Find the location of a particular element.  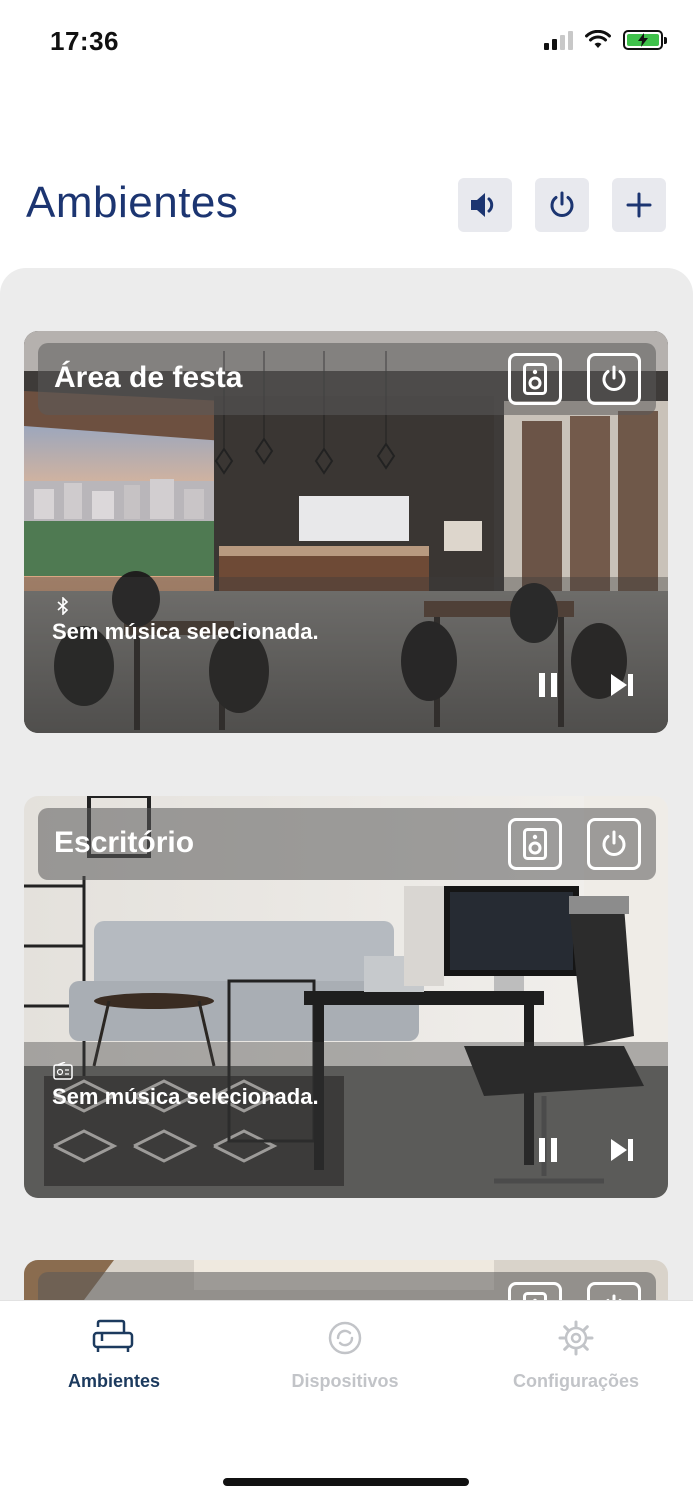

tab-label: Dispositivos is located at coordinates (345, 1381).